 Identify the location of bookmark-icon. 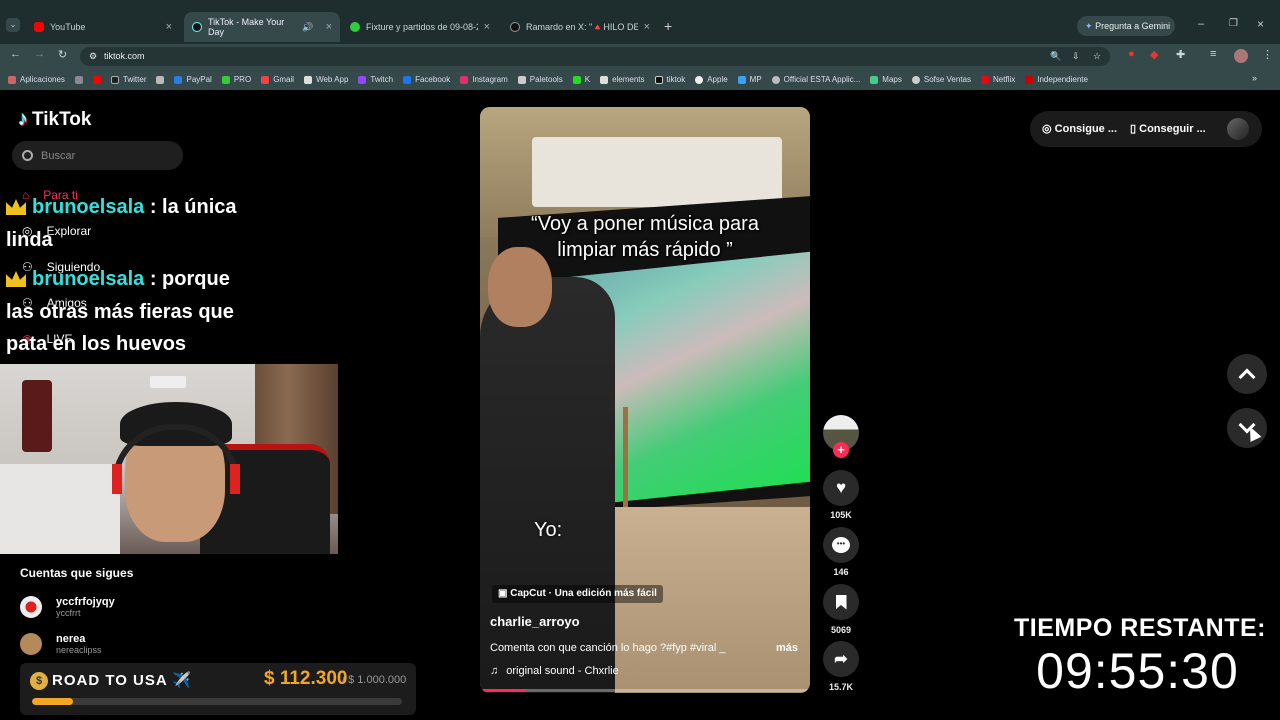
(841, 602).